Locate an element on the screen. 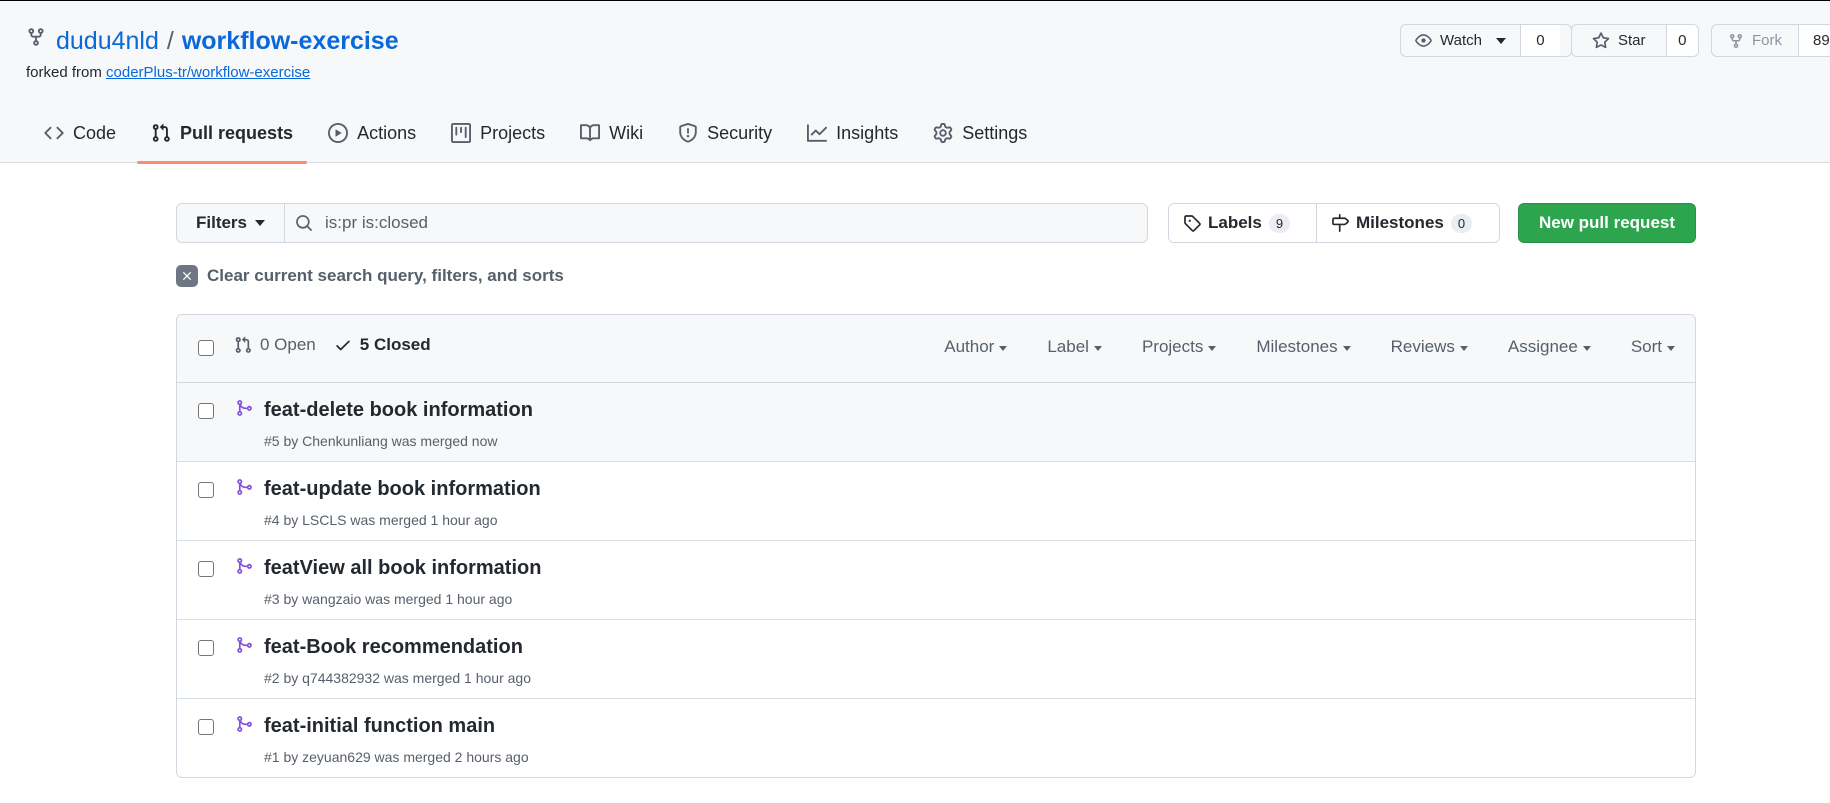 Image resolution: width=1830 pixels, height=803 pixels. tab-settings: Settings is located at coordinates (980, 133).